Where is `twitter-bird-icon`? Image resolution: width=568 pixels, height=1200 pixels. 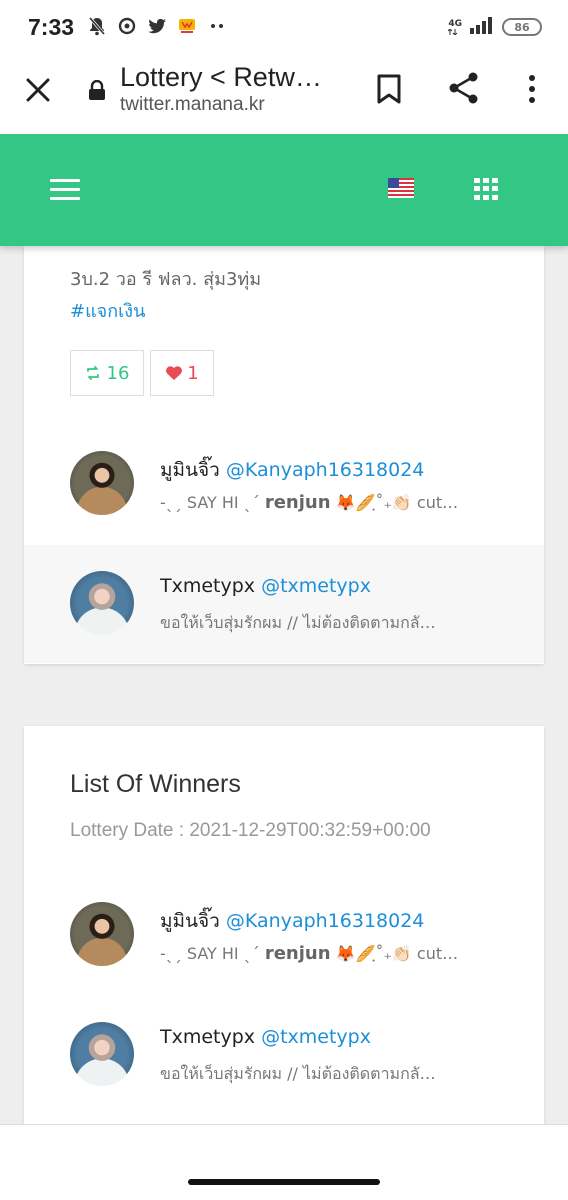 twitter-bird-icon is located at coordinates (157, 26).